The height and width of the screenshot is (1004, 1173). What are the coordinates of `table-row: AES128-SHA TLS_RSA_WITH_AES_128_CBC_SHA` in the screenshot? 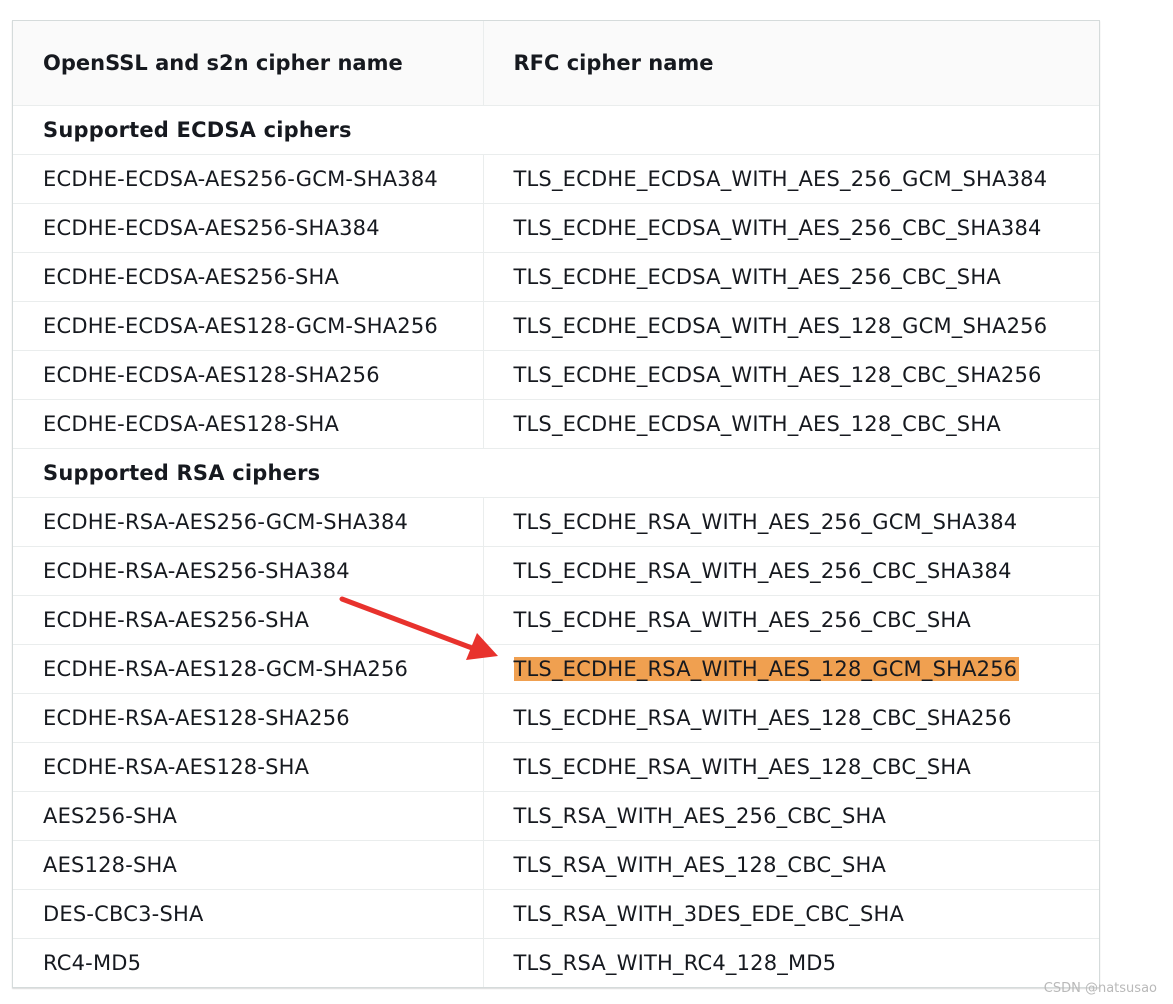 It's located at (556, 865).